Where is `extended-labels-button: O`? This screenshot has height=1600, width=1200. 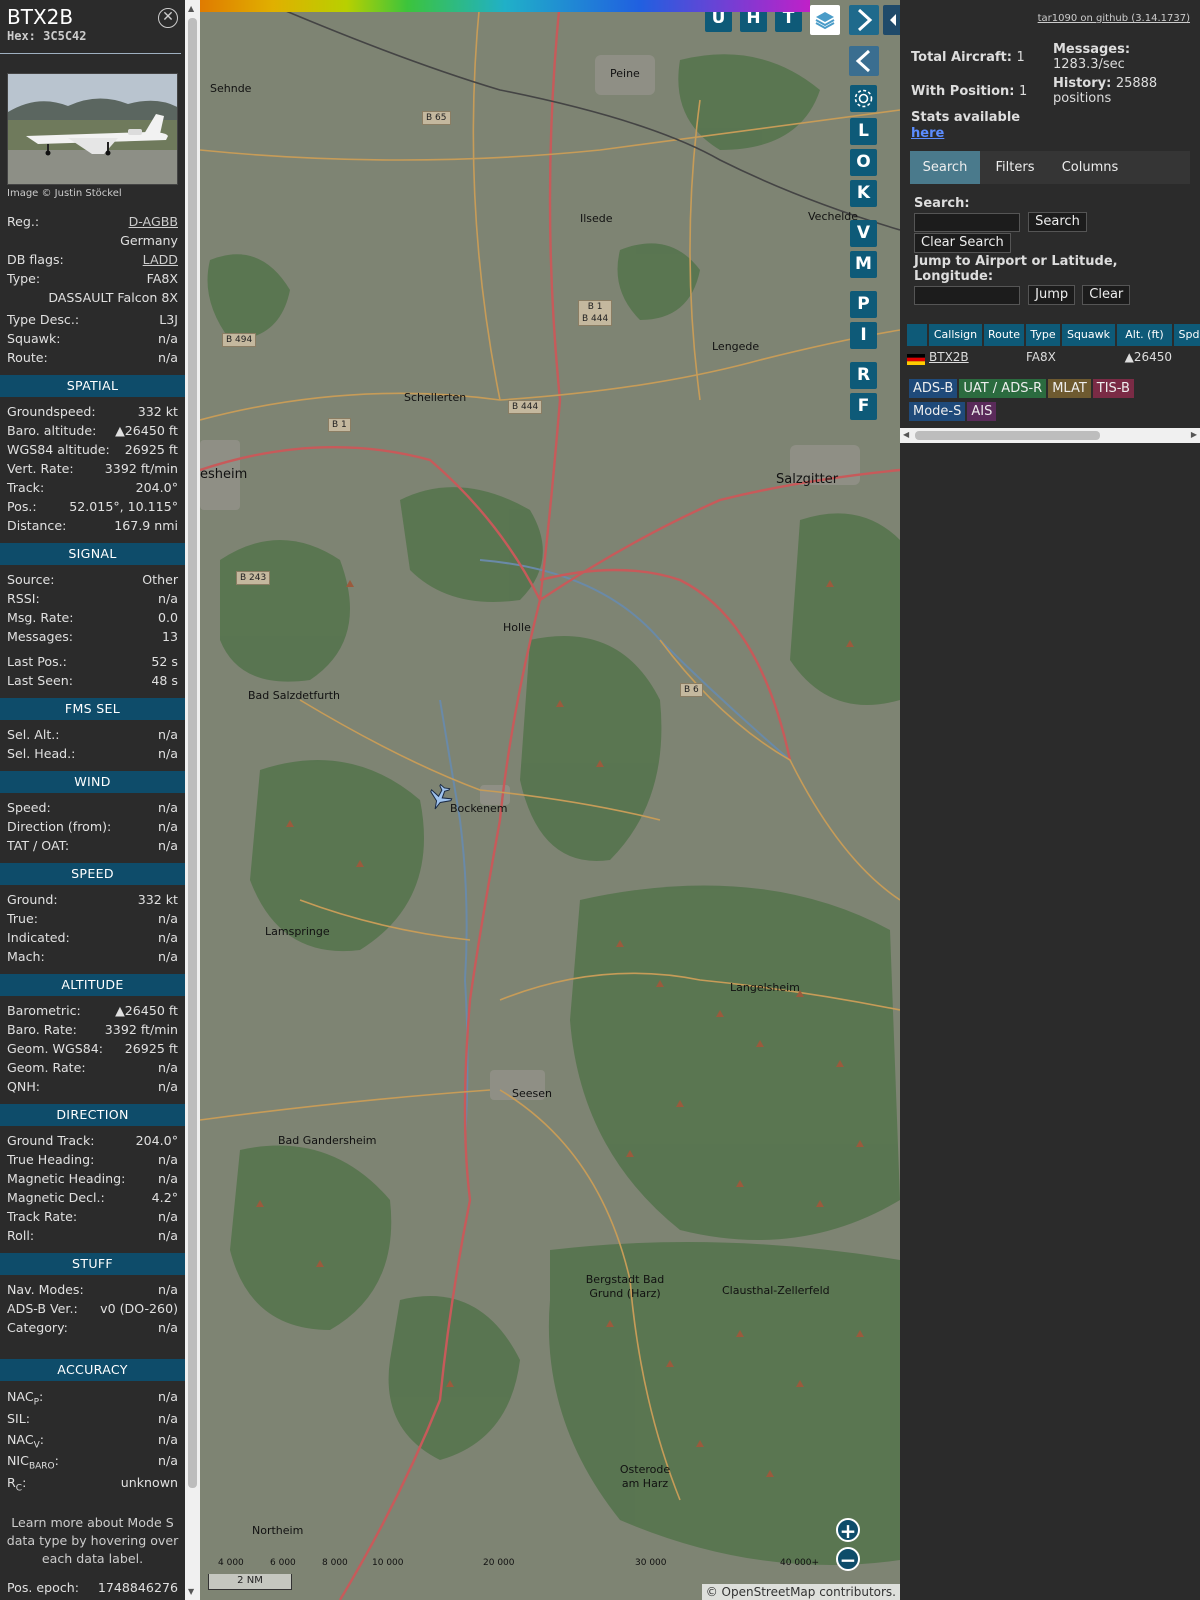 extended-labels-button: O is located at coordinates (863, 162).